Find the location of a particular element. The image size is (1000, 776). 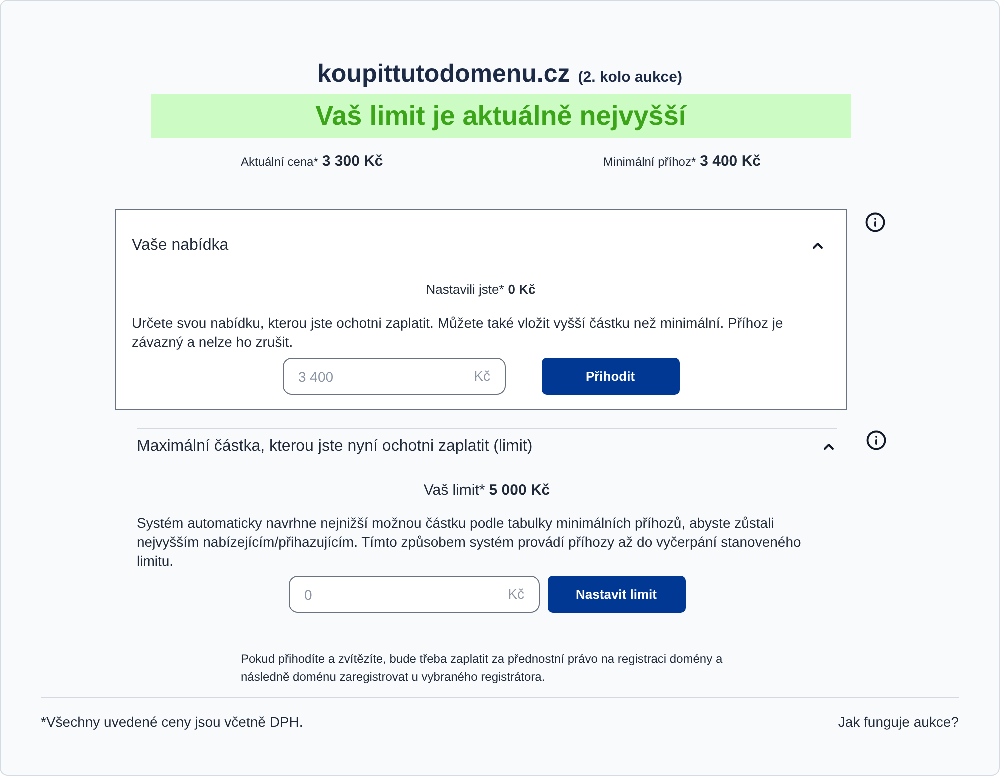

section-description: Určete svou nabídku, kterou jste ochotni zaplatit. Můžete také vložit vyšší částku než minimální. Příhoz je závazný a nelze ho zrušit. is located at coordinates (458, 333).